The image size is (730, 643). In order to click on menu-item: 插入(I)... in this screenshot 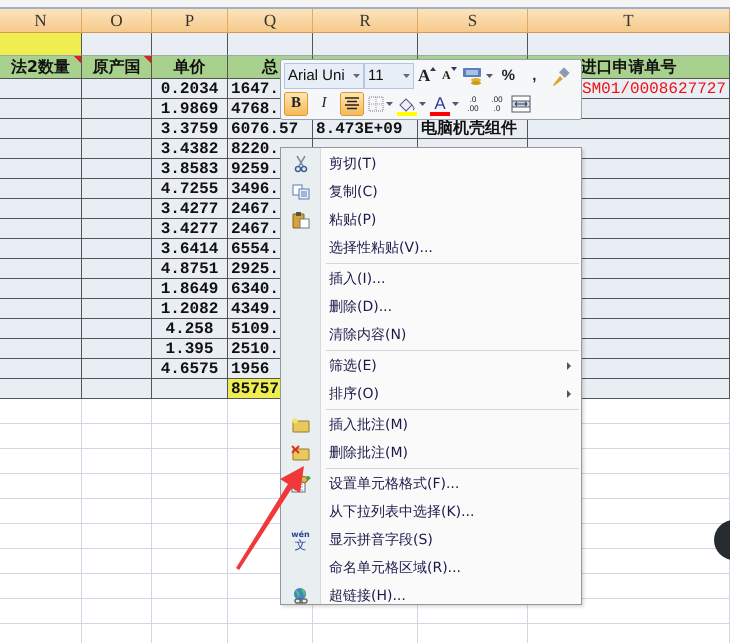, I will do `click(455, 279)`.